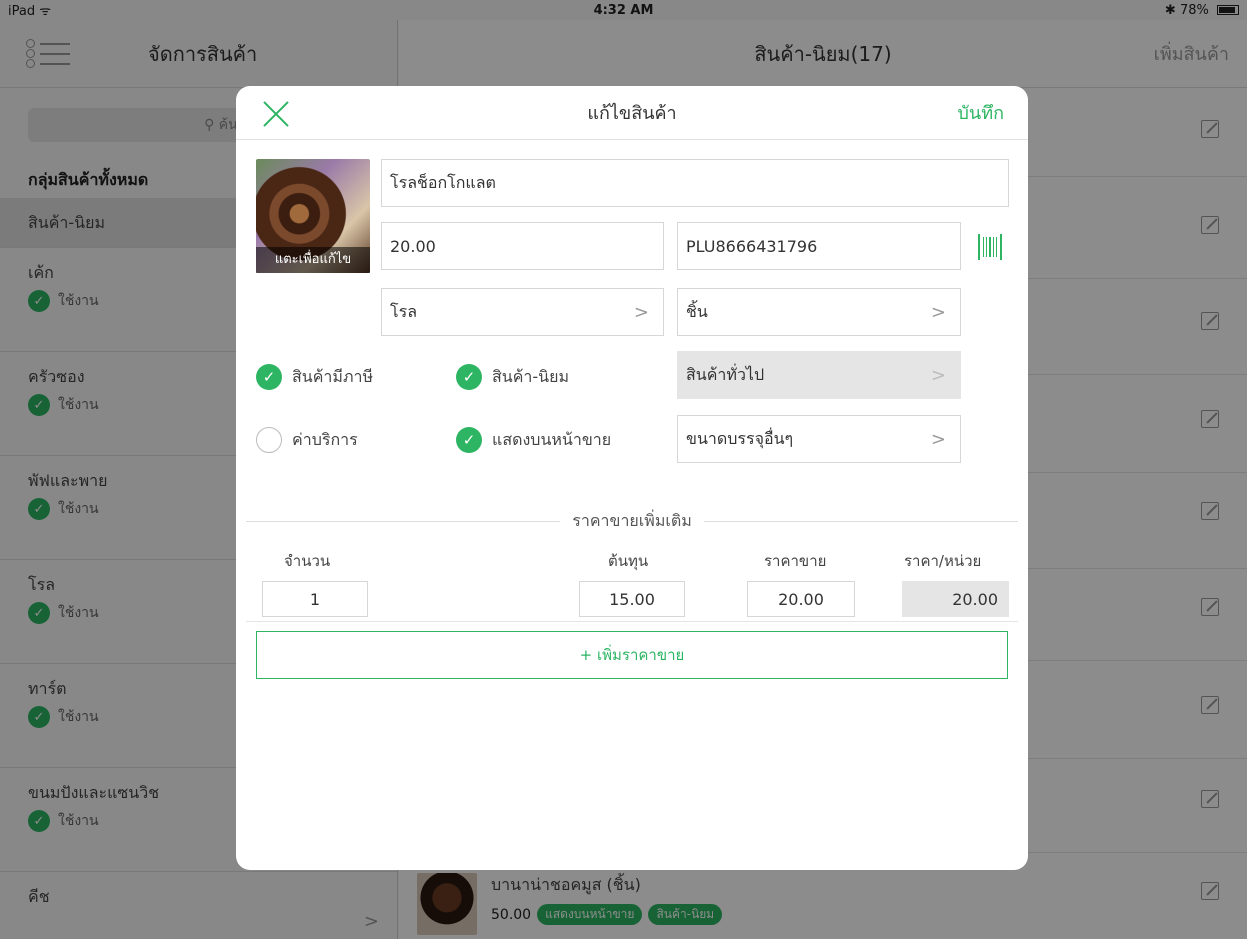  Describe the element at coordinates (819, 439) in the screenshot. I see `package-size-select: ขนาดบรรจุอื่นๆ >` at that location.